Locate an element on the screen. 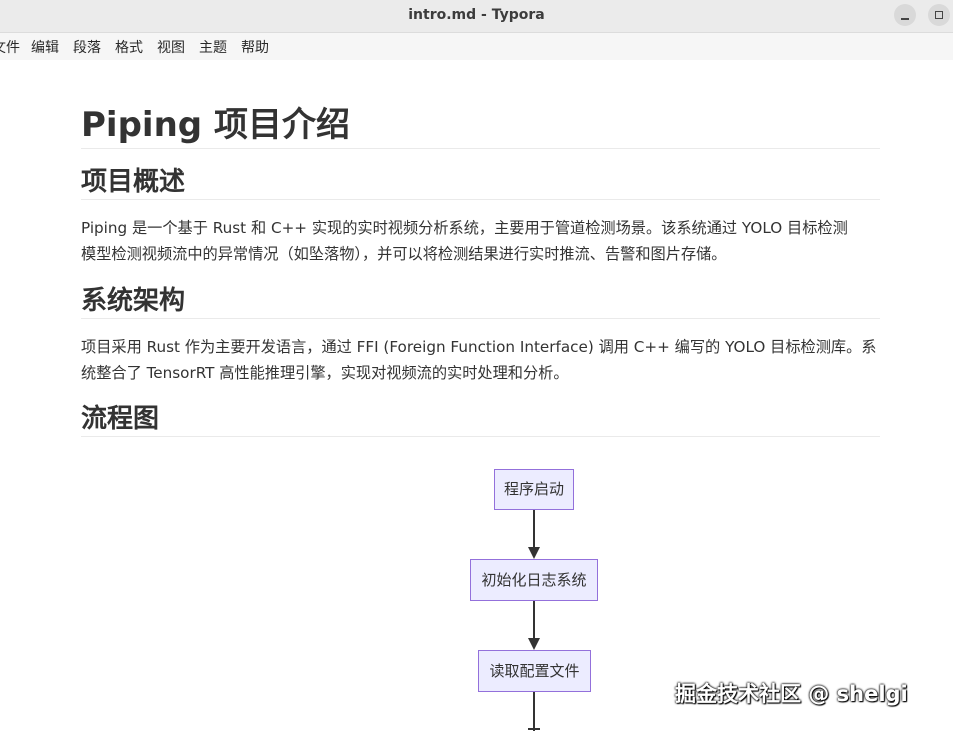 This screenshot has width=953, height=731. flow-node-init-logging: 初始化日志系统 is located at coordinates (534, 580).